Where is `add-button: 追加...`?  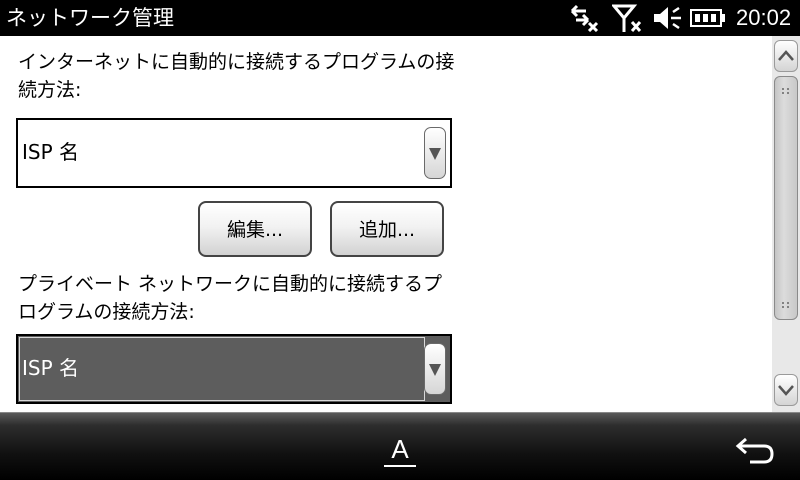
add-button: 追加... is located at coordinates (387, 229).